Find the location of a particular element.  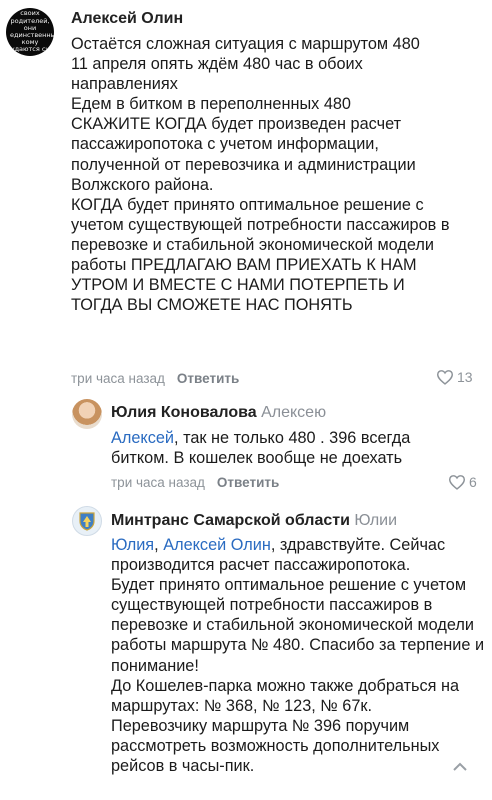

author-name: Алексей Олин is located at coordinates (127, 18).